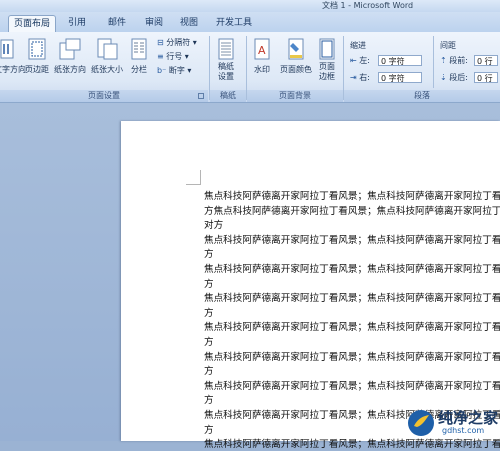  What do you see at coordinates (443, 60) in the screenshot?
I see `spacing-before-icon: ⇡` at bounding box center [443, 60].